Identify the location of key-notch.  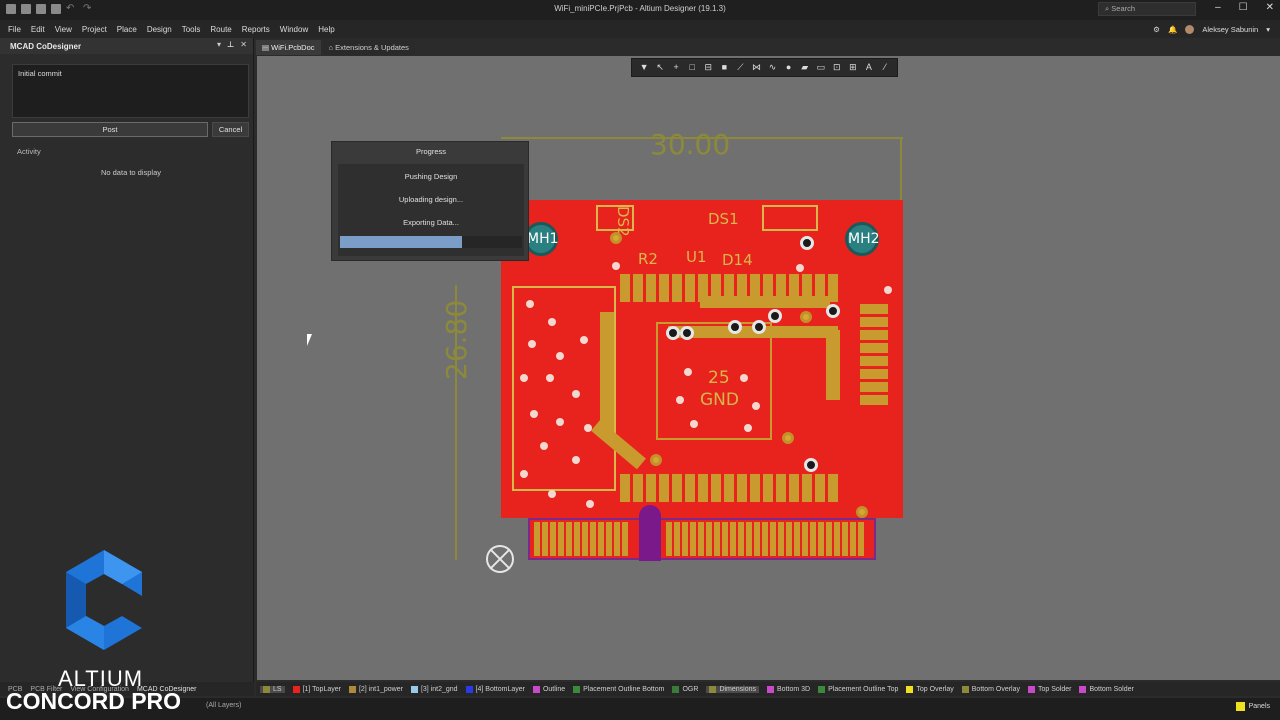
(650, 533).